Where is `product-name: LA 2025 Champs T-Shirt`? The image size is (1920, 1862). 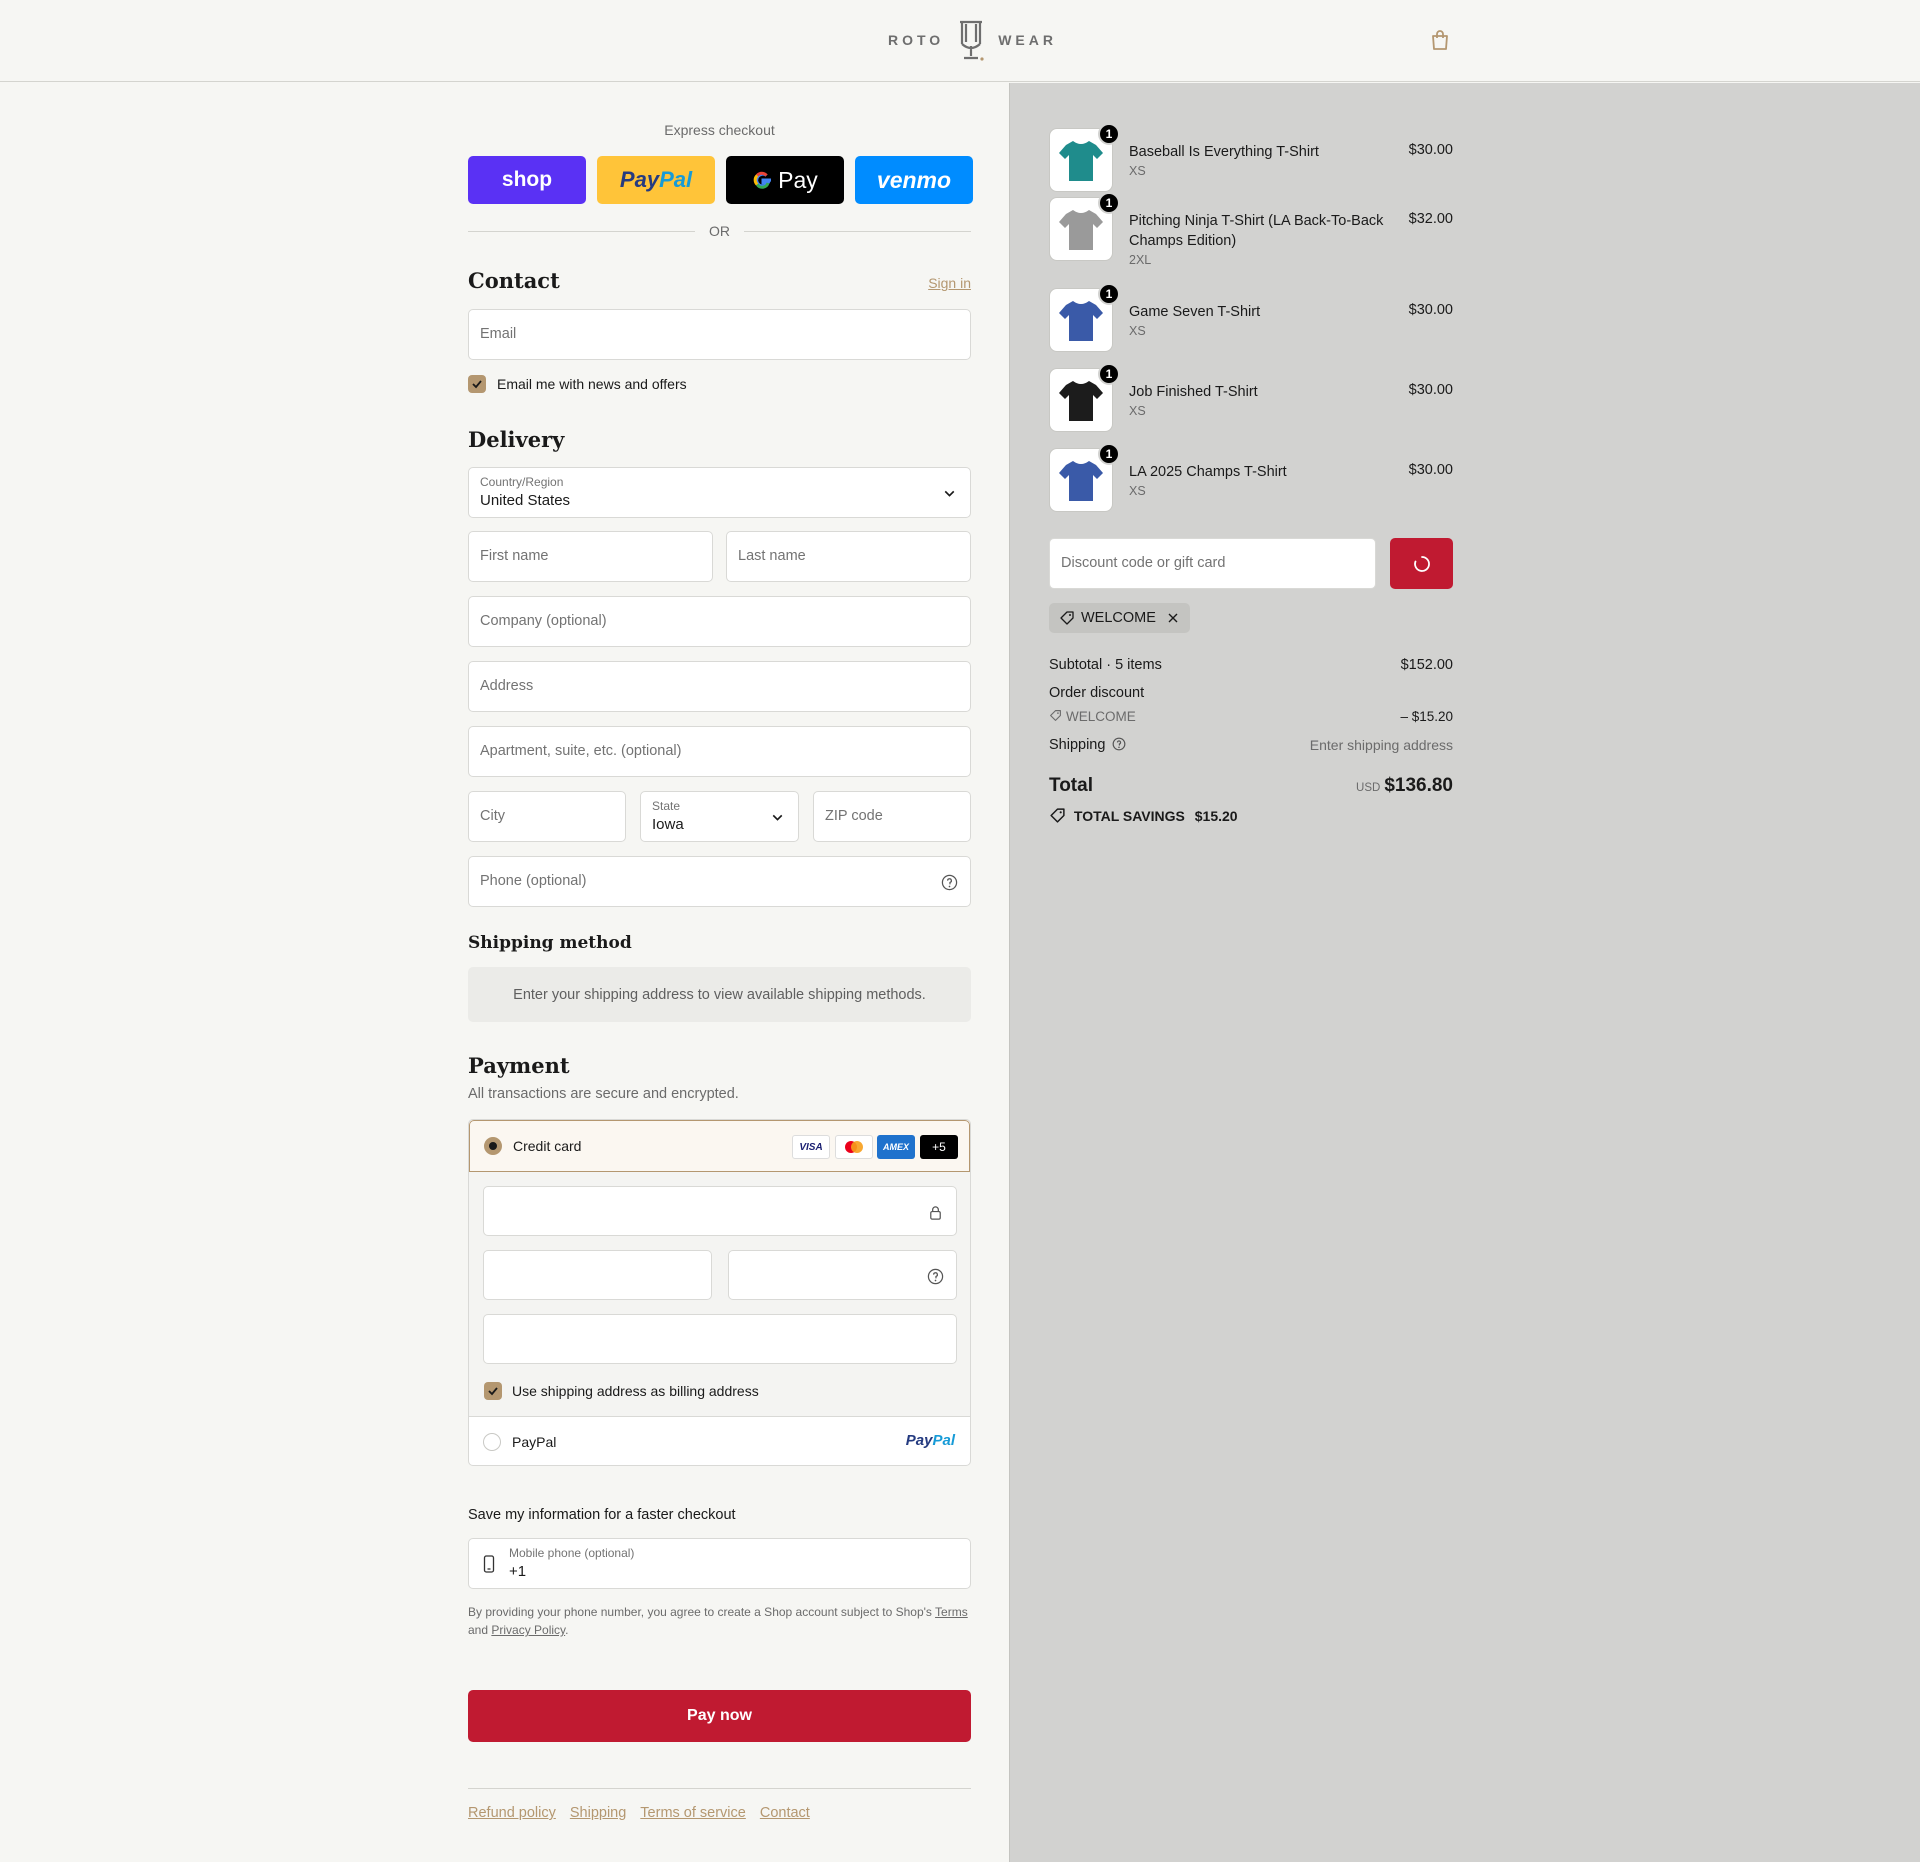
product-name: LA 2025 Champs T-Shirt is located at coordinates (1208, 472).